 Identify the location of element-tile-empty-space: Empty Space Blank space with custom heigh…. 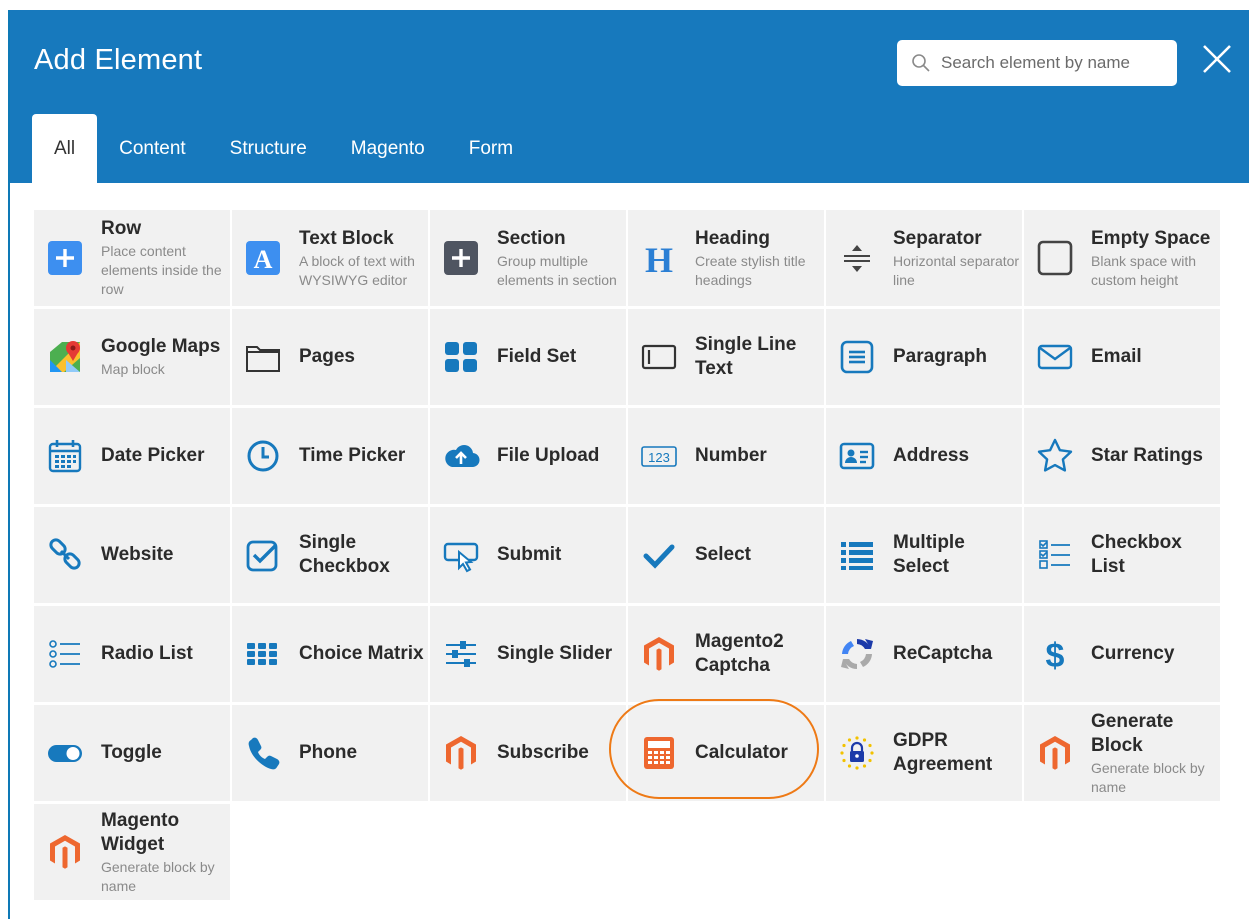
(1122, 258).